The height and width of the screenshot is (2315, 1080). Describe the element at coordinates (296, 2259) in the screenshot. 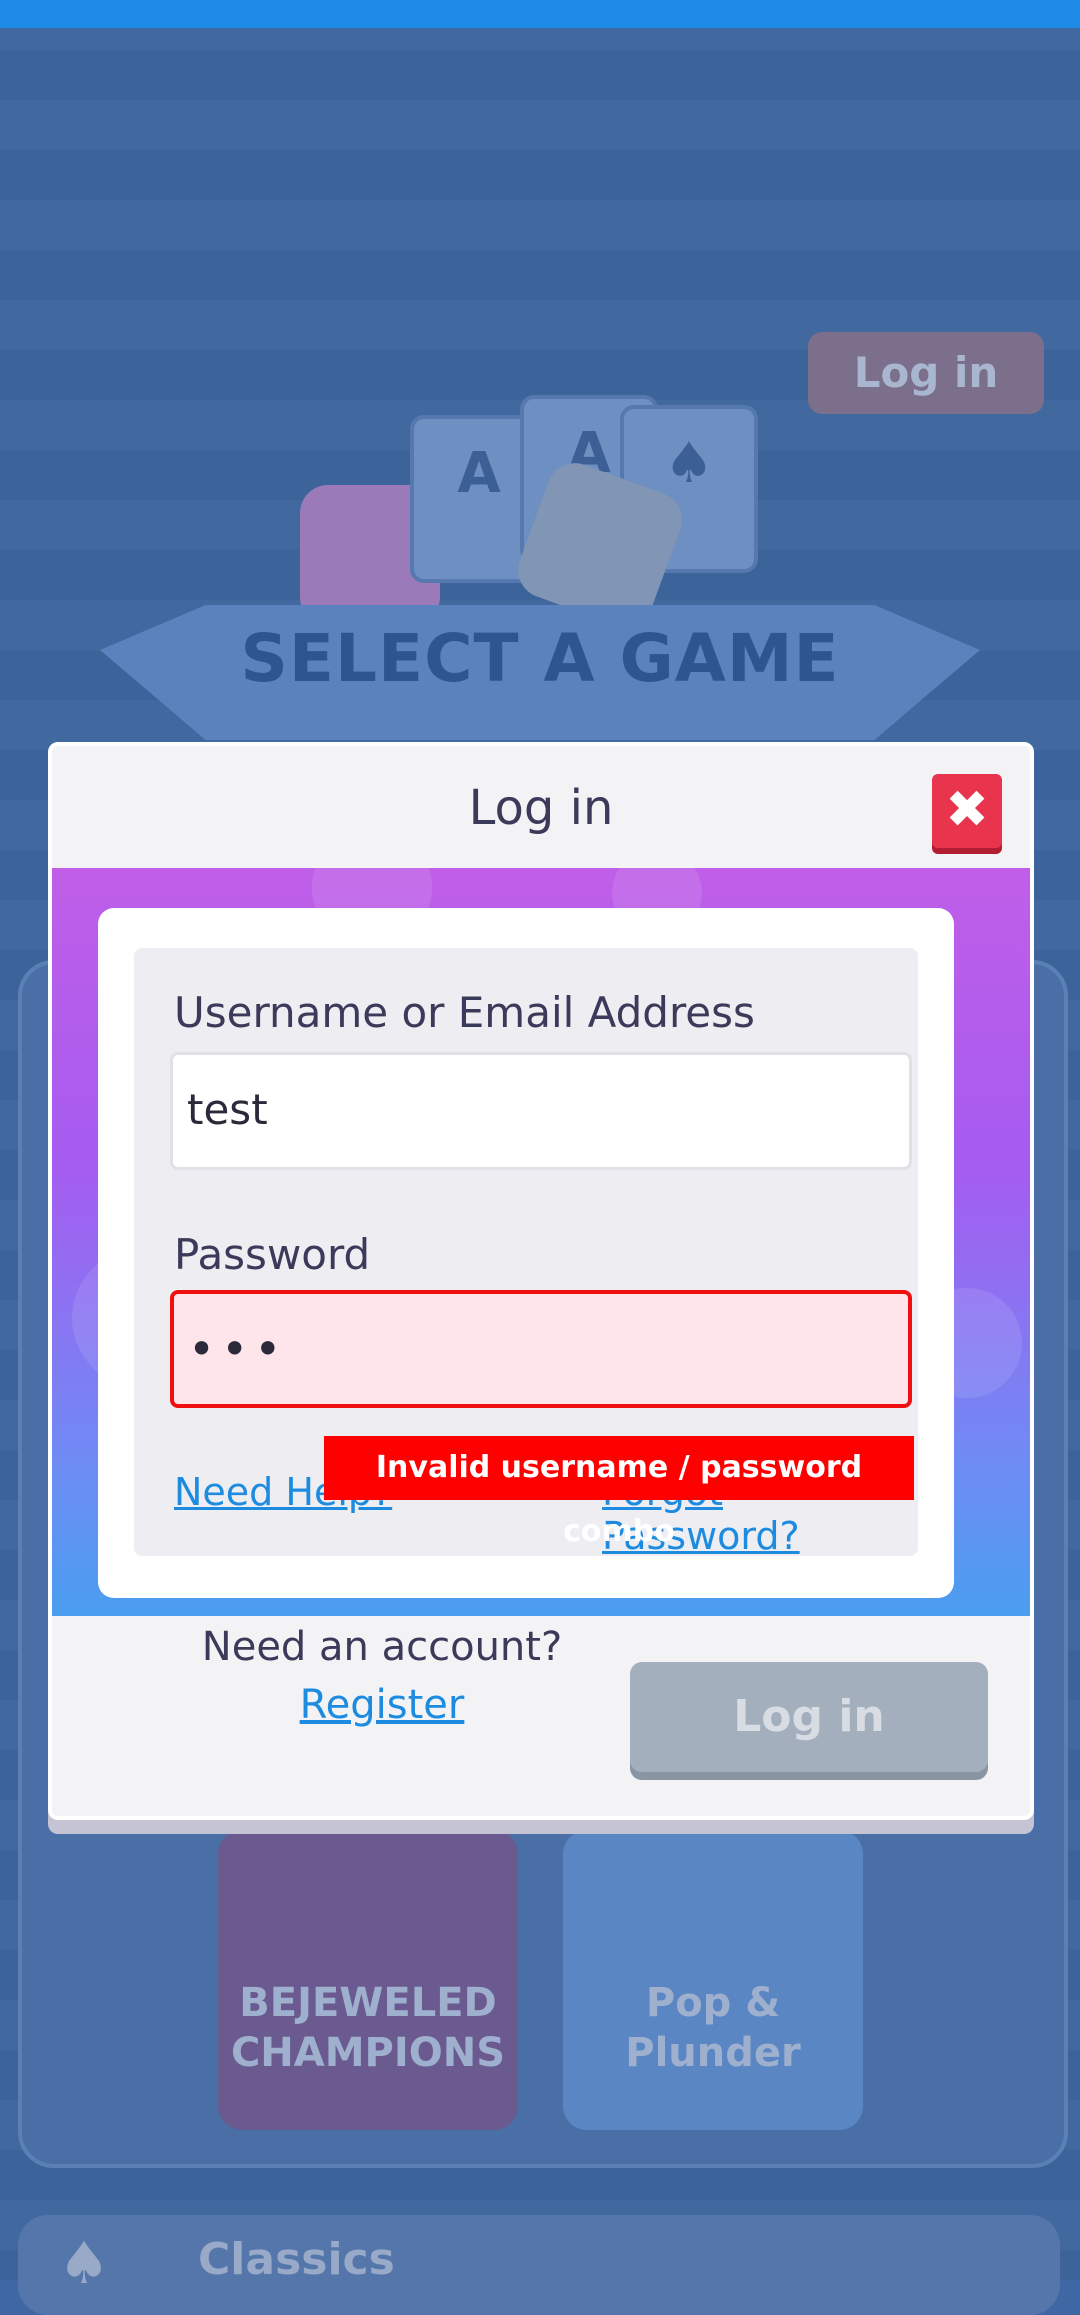

I see `classics-label: Classics` at that location.